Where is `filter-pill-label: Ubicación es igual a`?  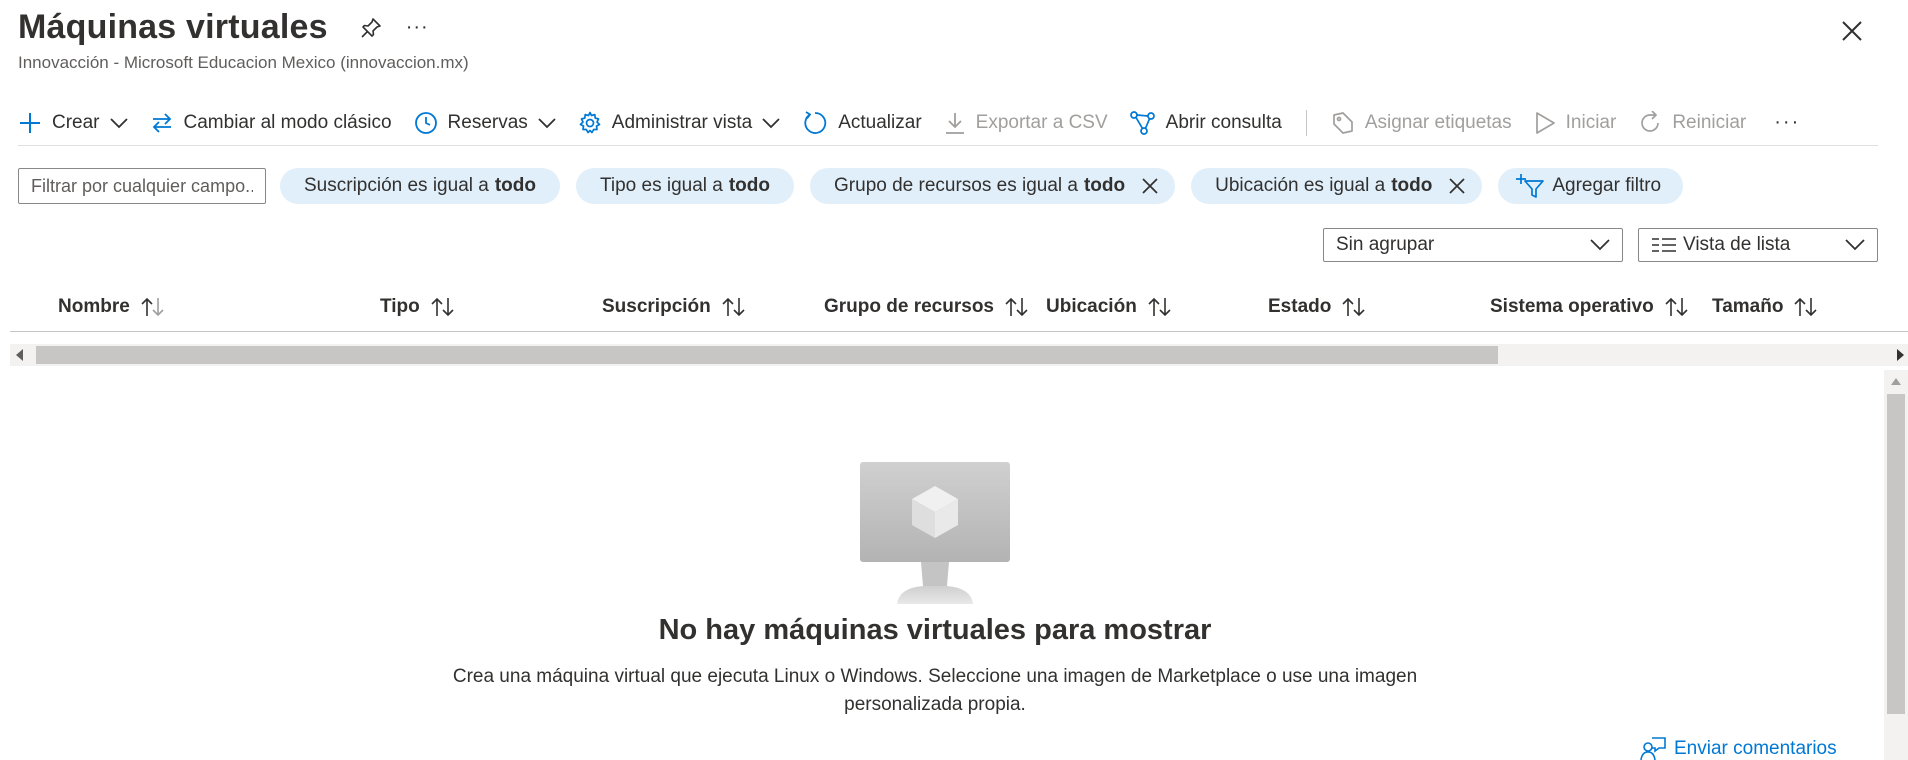 filter-pill-label: Ubicación es igual a is located at coordinates (1300, 185).